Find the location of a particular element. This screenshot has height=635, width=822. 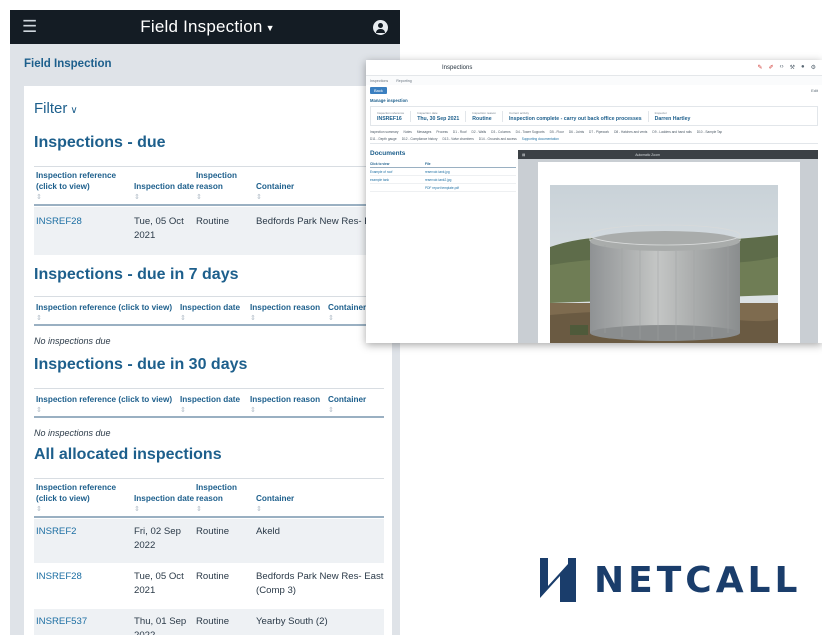

nav-tab: D5 - Floor is located at coordinates (557, 132).